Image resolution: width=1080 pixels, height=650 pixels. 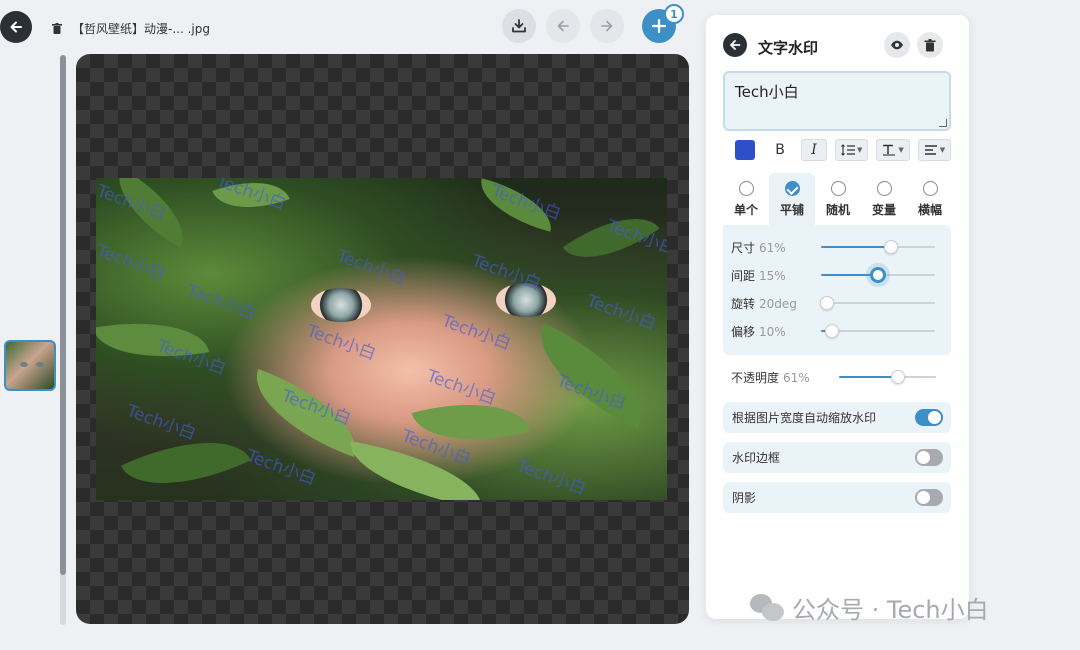 I want to click on border-toggle-row: 水印边框, so click(x=837, y=457).